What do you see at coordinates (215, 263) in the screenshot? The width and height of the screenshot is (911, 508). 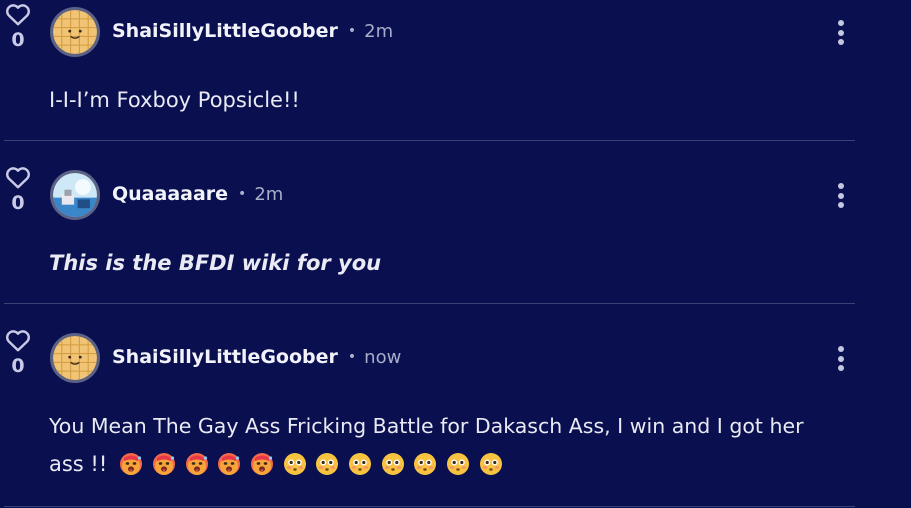 I see `comment-text: This is the BFDI wiki for you` at bounding box center [215, 263].